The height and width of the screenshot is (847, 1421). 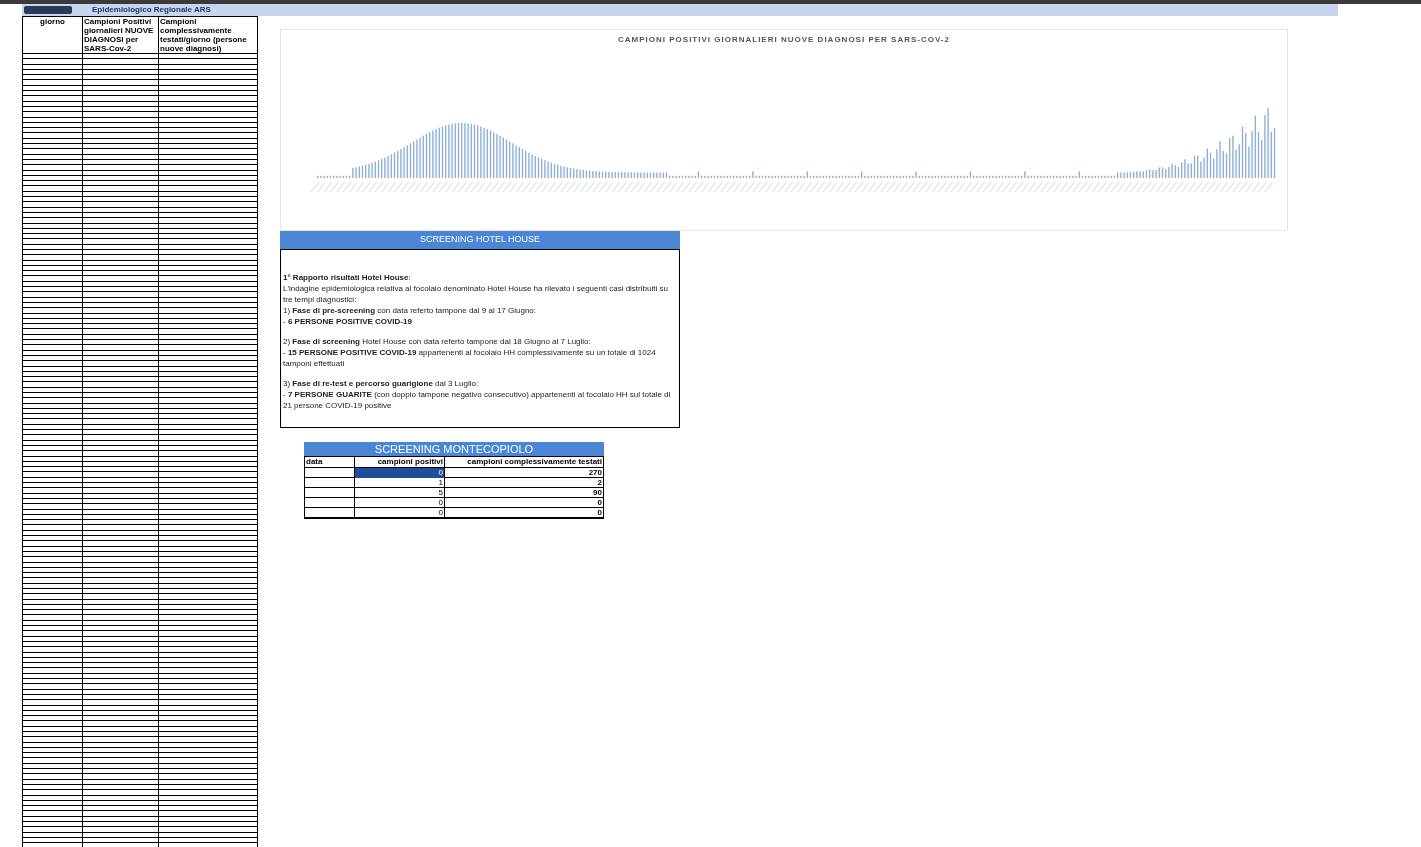 I want to click on table-cell-text: 270, so click(x=595, y=473).